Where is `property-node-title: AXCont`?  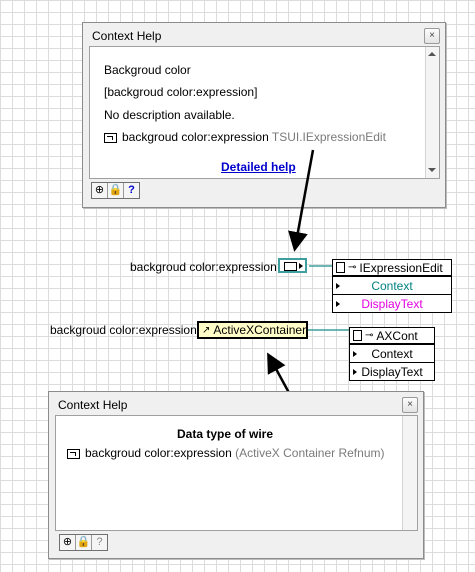 property-node-title: AXCont is located at coordinates (397, 335).